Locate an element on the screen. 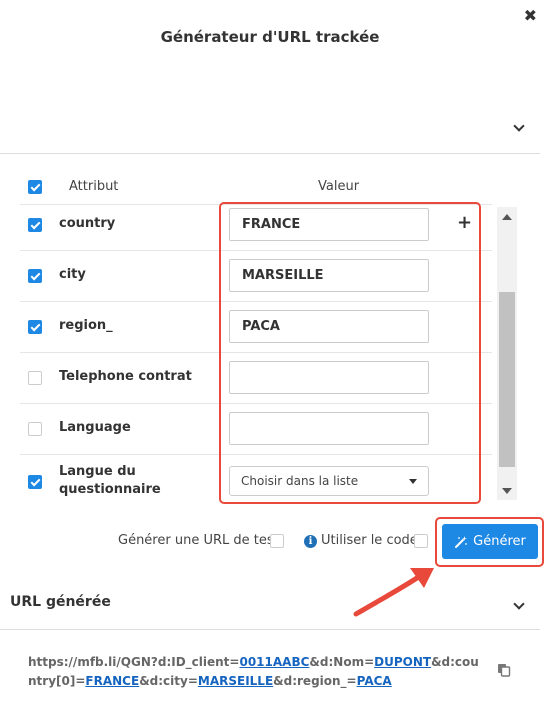  header-separator is located at coordinates (256, 204).